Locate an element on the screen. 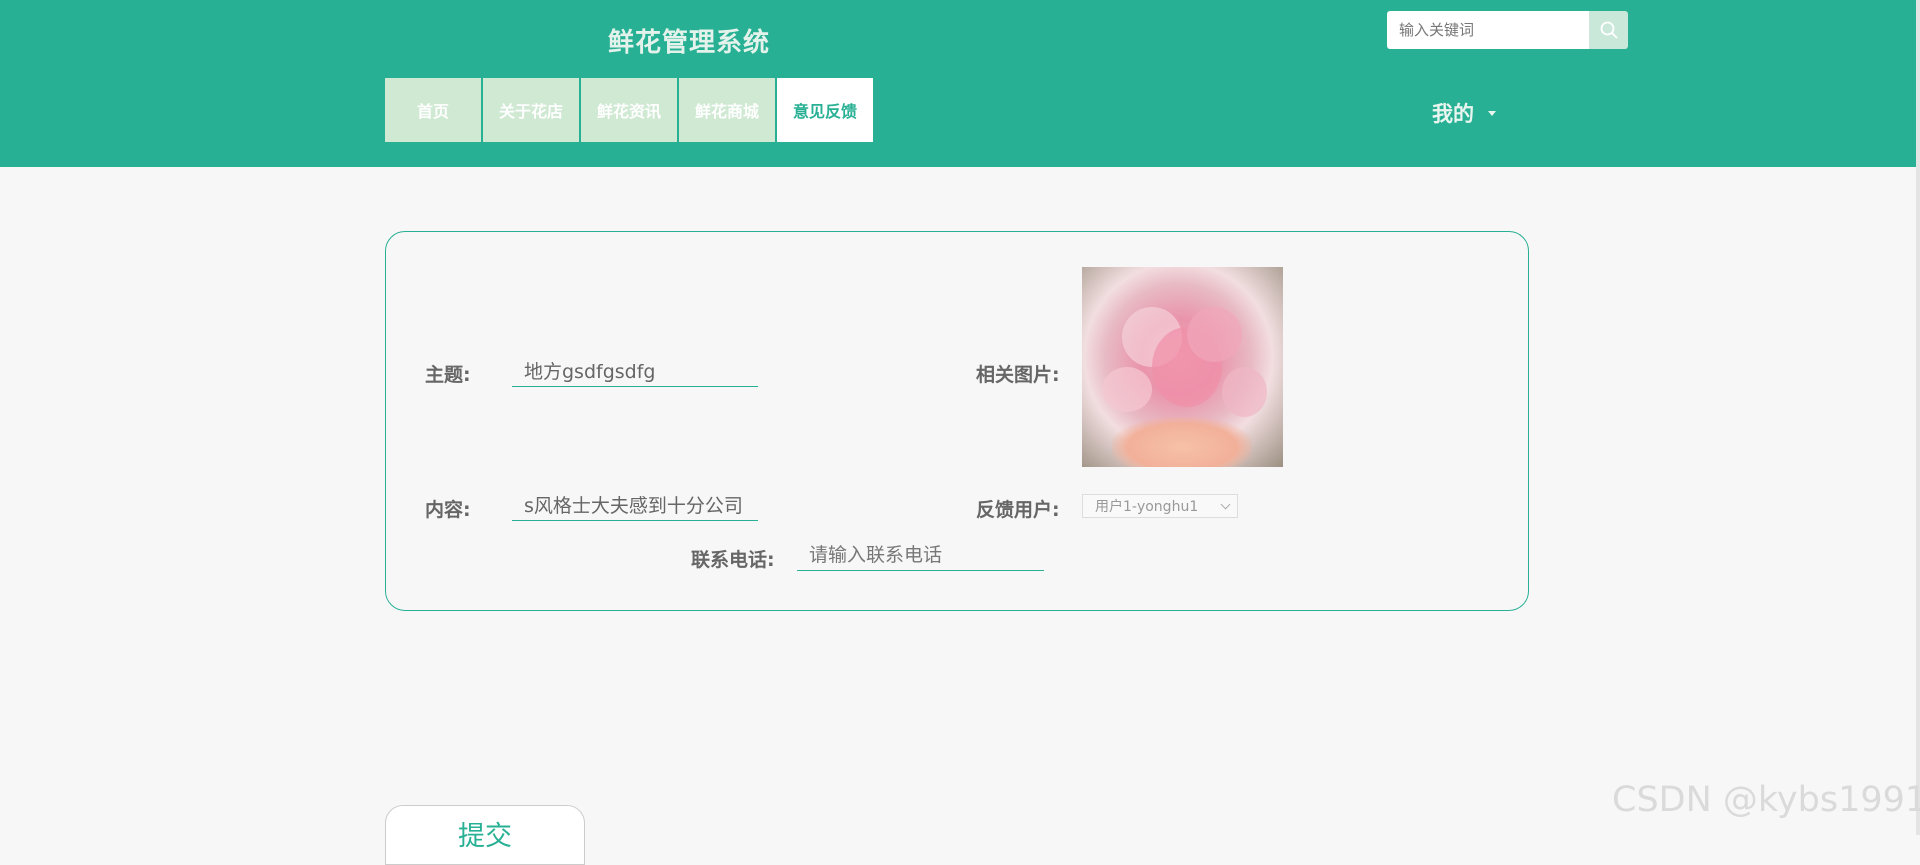 The width and height of the screenshot is (1920, 865). subject-field is located at coordinates (635, 371).